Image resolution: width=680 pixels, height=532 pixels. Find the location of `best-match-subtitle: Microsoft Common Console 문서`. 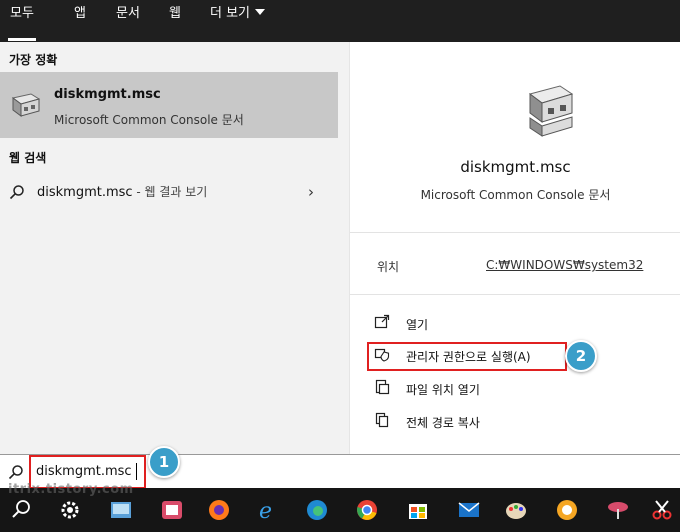

best-match-subtitle: Microsoft Common Console 문서 is located at coordinates (149, 120).